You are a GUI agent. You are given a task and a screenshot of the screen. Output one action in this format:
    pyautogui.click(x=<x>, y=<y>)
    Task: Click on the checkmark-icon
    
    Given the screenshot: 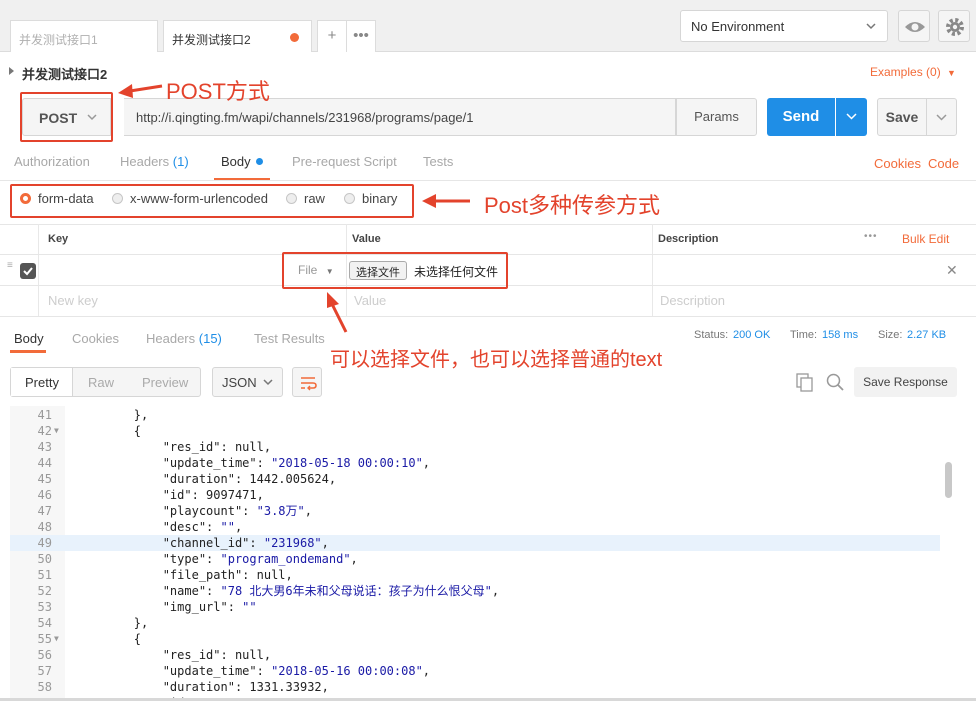 What is the action you would take?
    pyautogui.click(x=28, y=271)
    